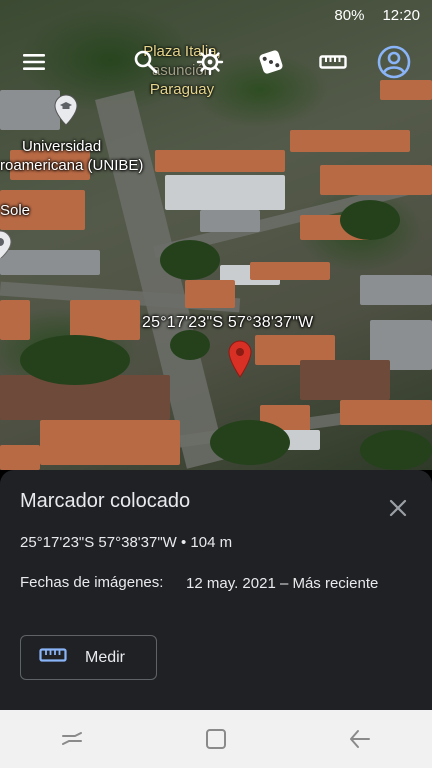 The width and height of the screenshot is (432, 768). What do you see at coordinates (92, 582) in the screenshot?
I see `imagery-dates-label: Fechas de imágenes:` at bounding box center [92, 582].